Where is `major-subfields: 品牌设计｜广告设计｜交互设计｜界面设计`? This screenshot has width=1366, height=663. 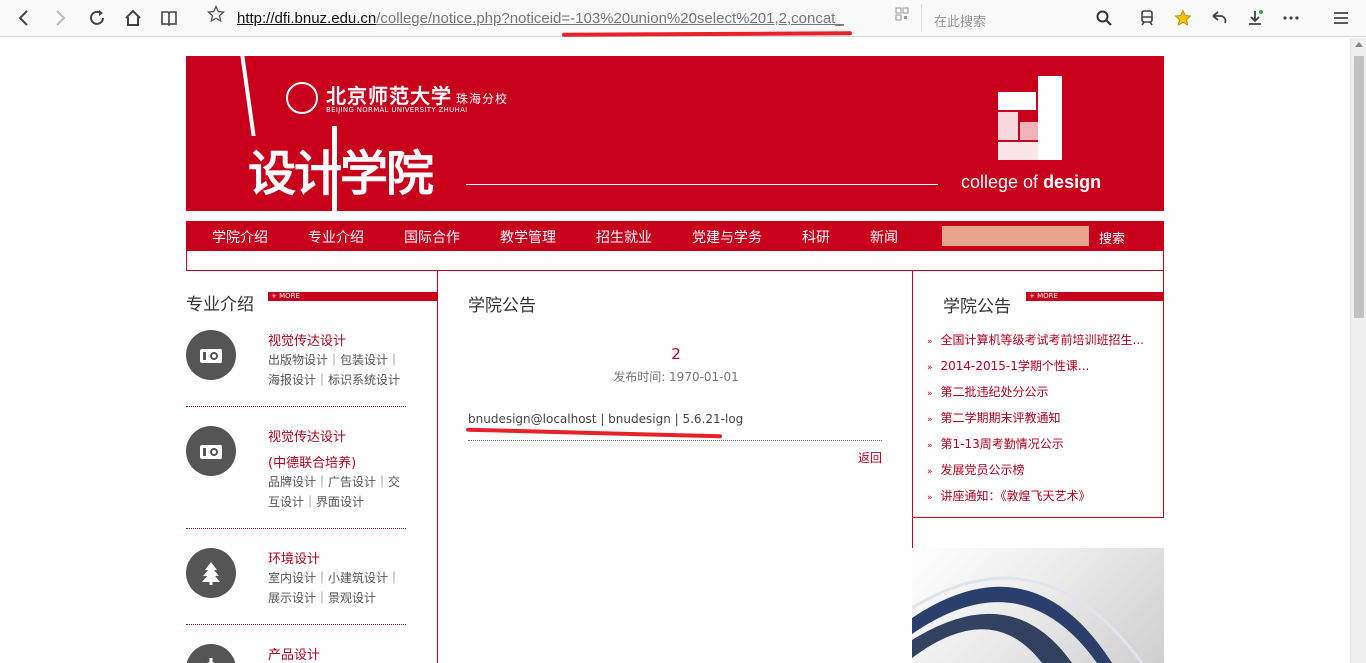 major-subfields: 品牌设计｜广告设计｜交互设计｜界面设计 is located at coordinates (334, 492).